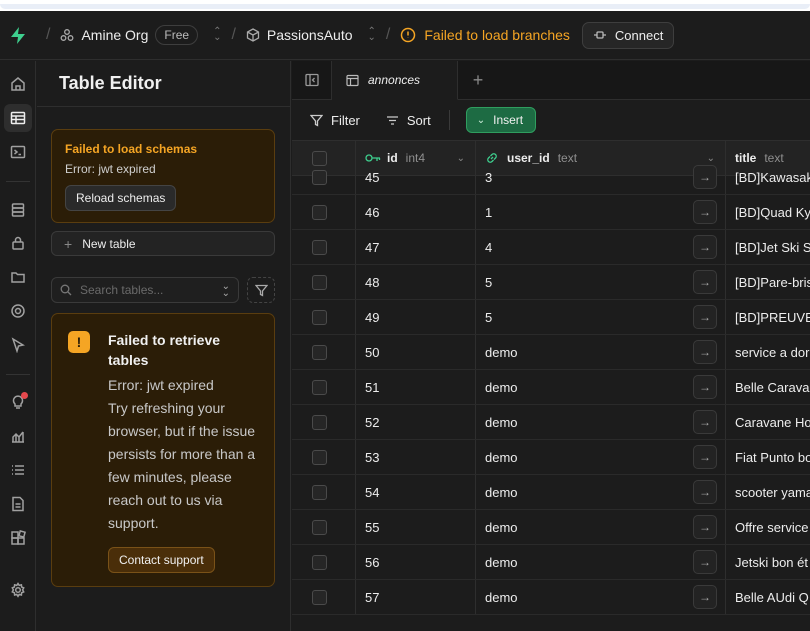  What do you see at coordinates (145, 290) in the screenshot?
I see `search-tables-input: Search tables... ⌄ ⌄` at bounding box center [145, 290].